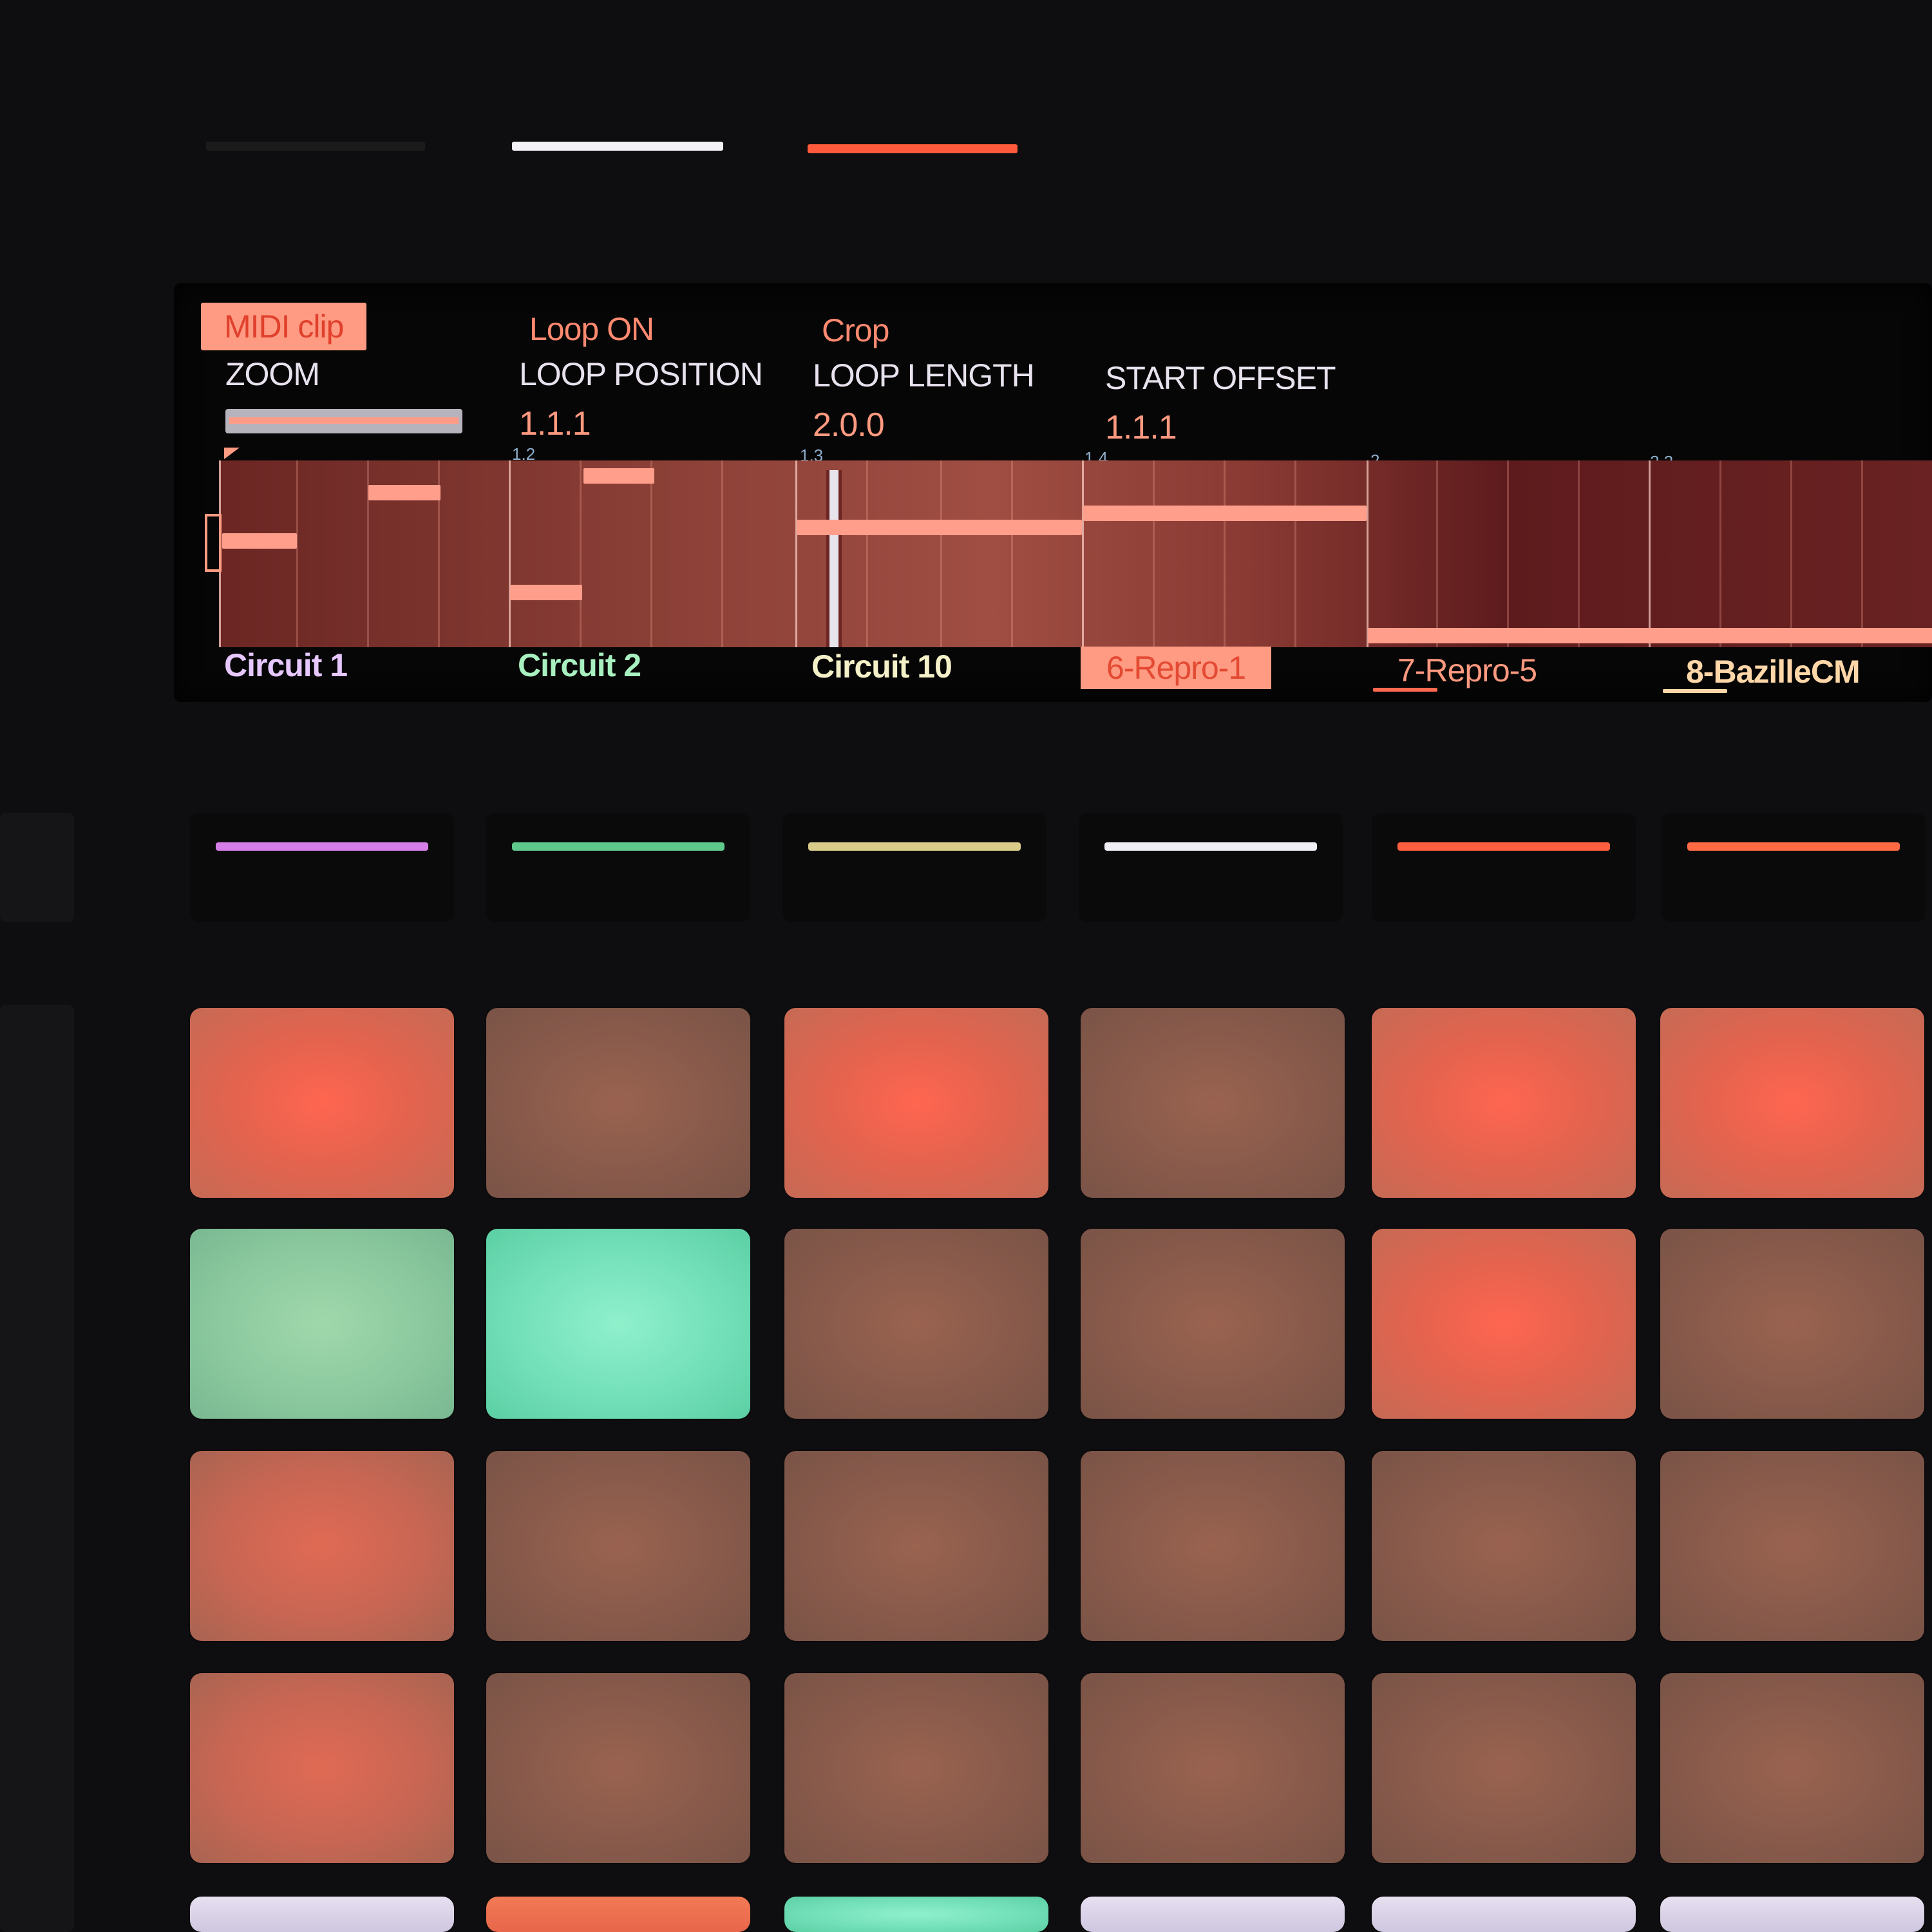 This screenshot has height=1932, width=1932. What do you see at coordinates (1504, 1768) in the screenshot?
I see `pad-r4-c5` at bounding box center [1504, 1768].